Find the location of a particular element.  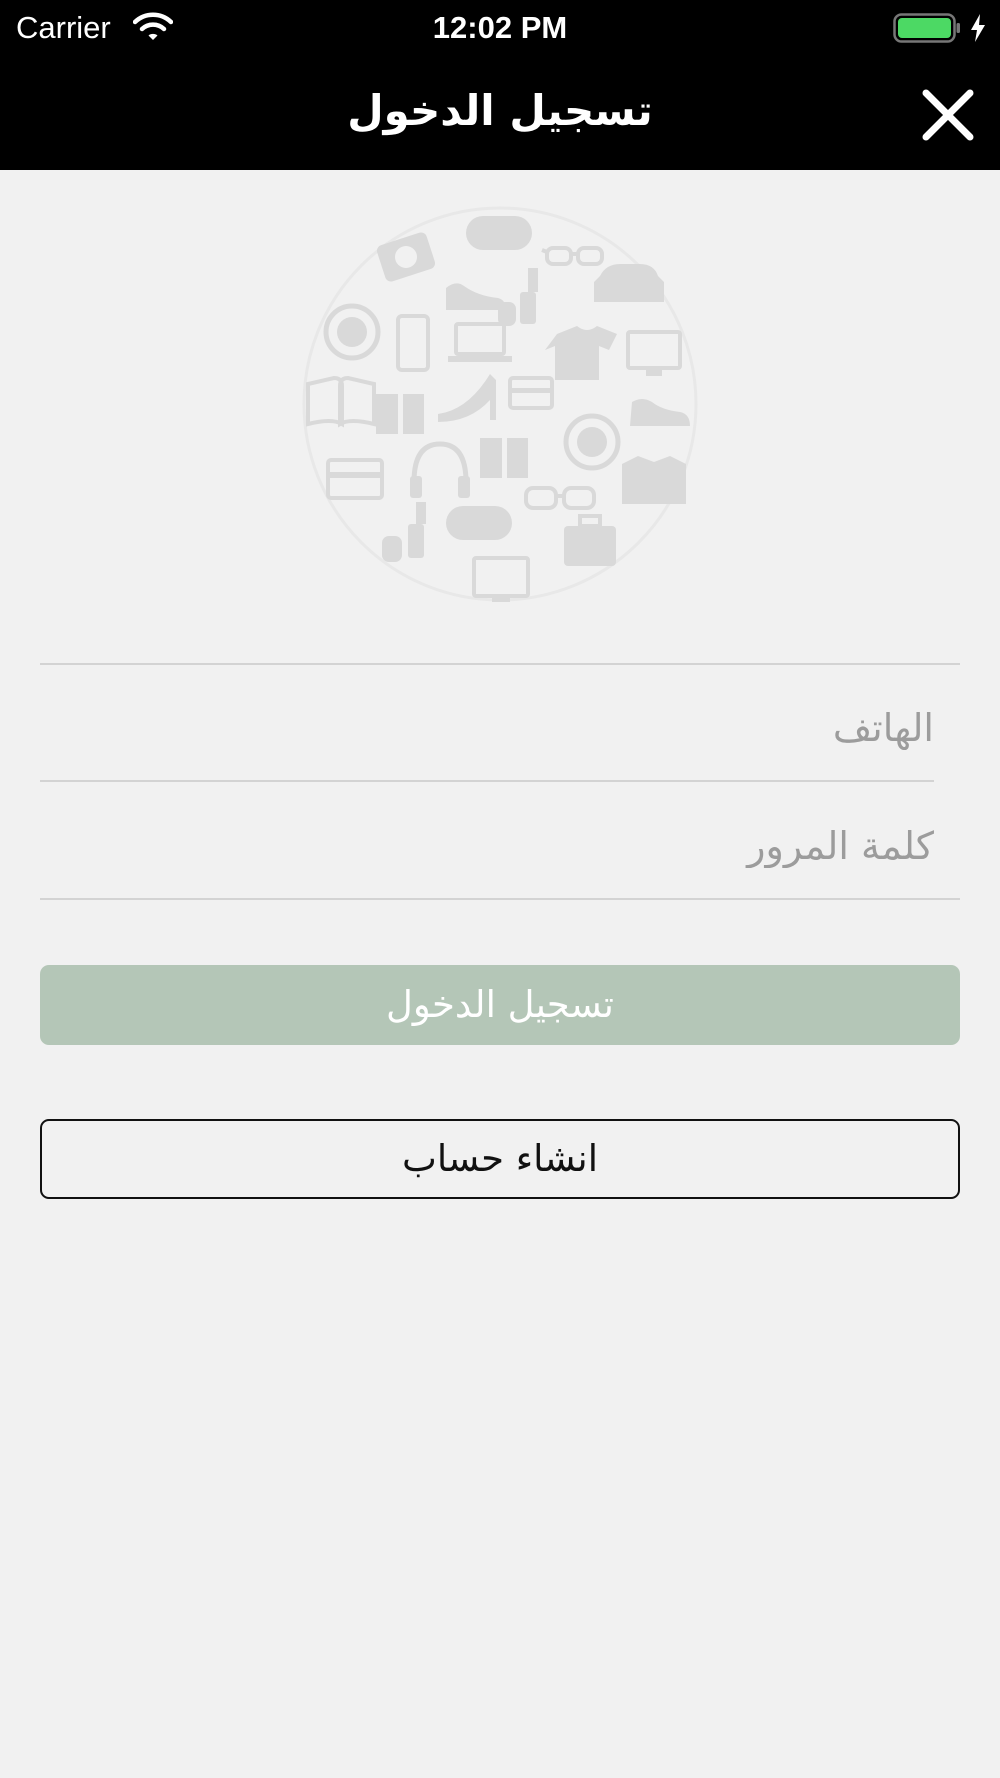

create-account-button: انشاء حساب is located at coordinates (500, 1159).